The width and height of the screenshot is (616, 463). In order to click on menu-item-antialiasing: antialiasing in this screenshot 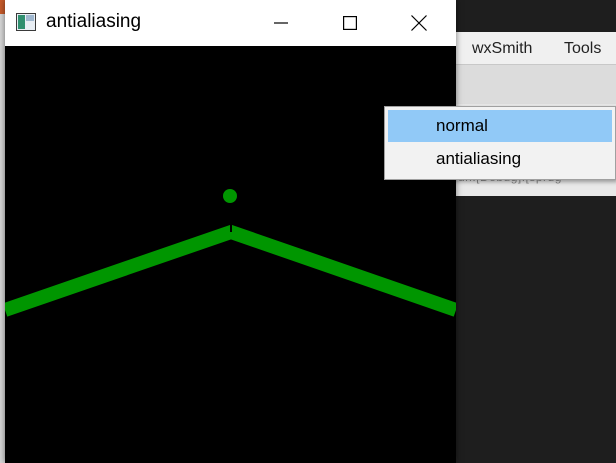, I will do `click(500, 159)`.